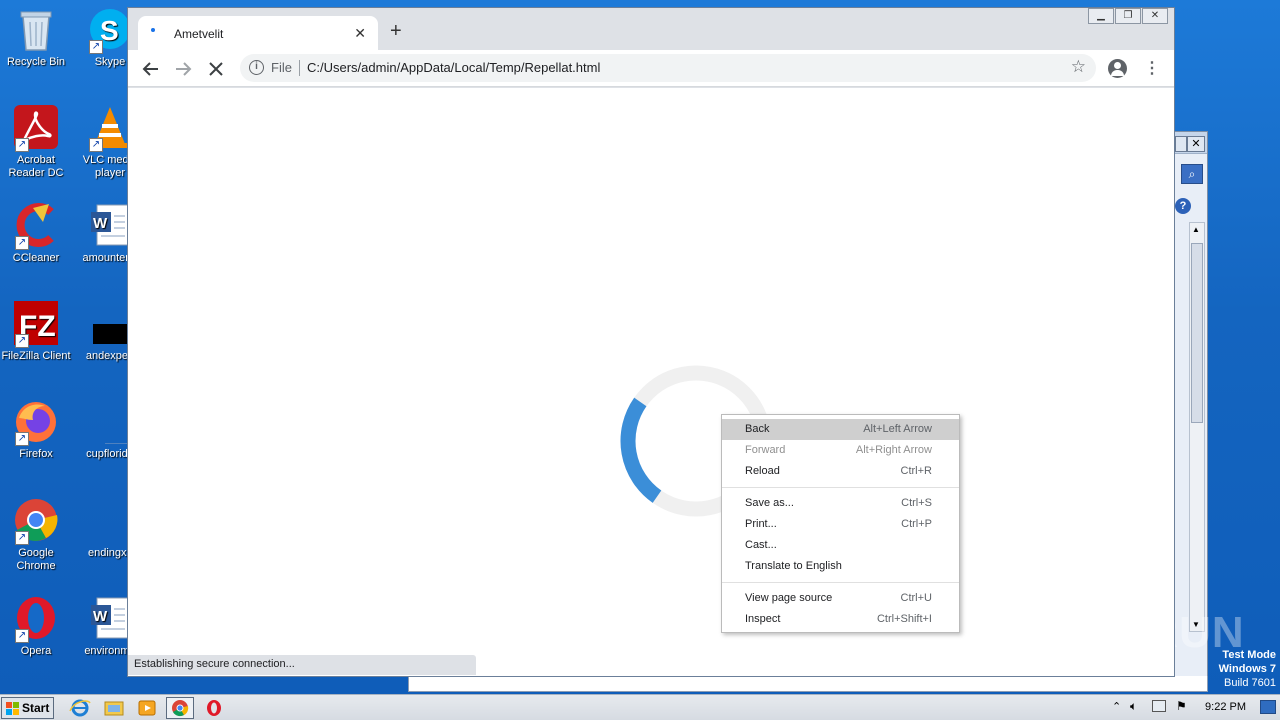 The height and width of the screenshot is (720, 1280). I want to click on context-menu-item-reload: Reload Ctrl+R, so click(840, 471).